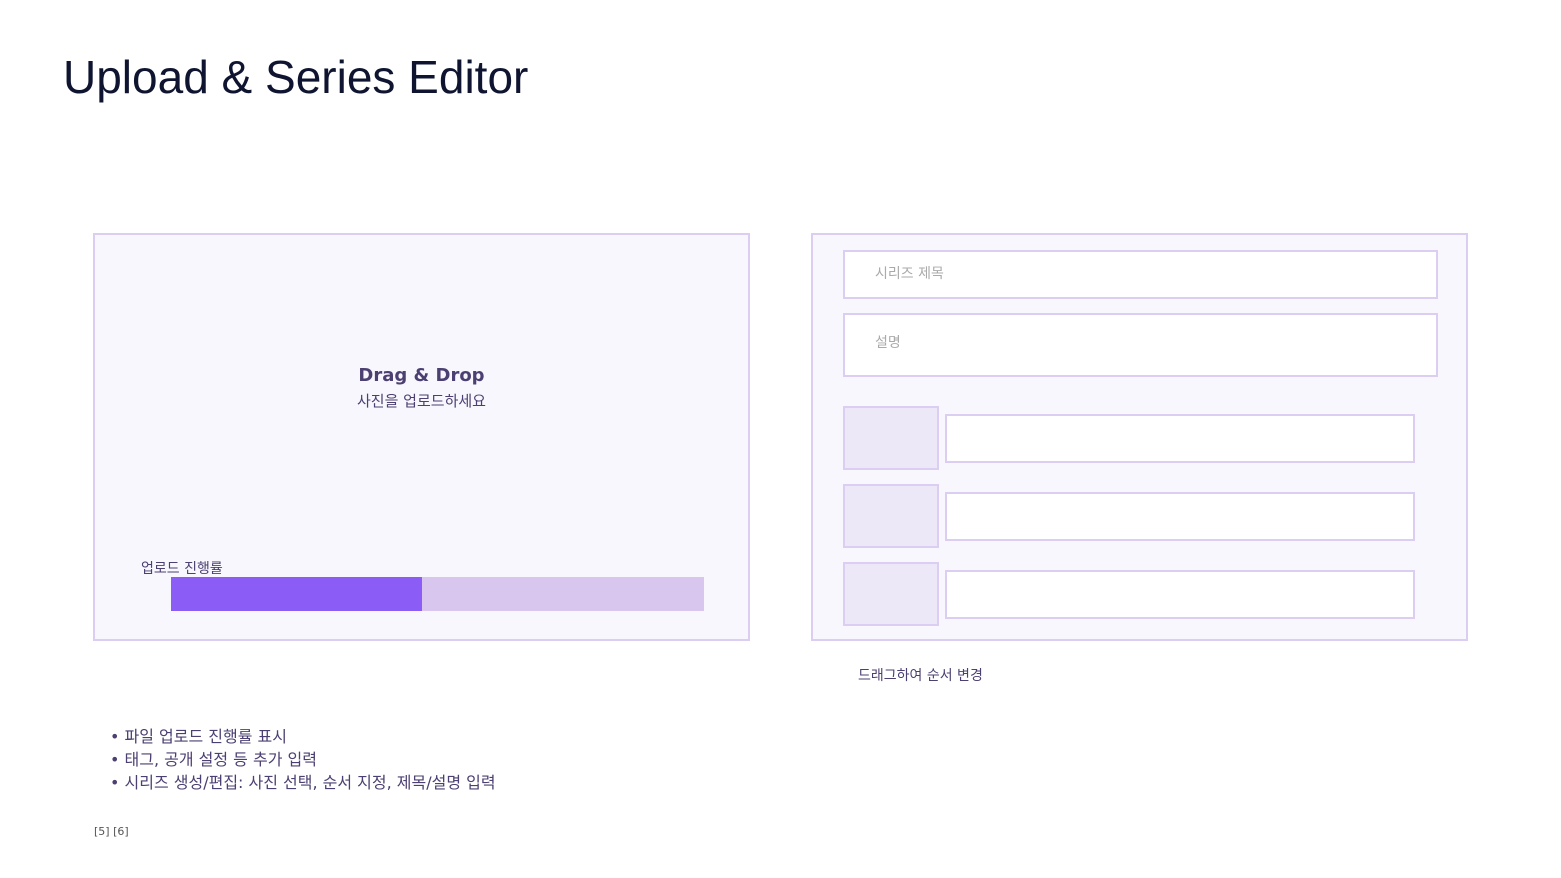 The width and height of the screenshot is (1561, 878). I want to click on bullet-item: • 파일 업로드 진행률 표시, so click(198, 736).